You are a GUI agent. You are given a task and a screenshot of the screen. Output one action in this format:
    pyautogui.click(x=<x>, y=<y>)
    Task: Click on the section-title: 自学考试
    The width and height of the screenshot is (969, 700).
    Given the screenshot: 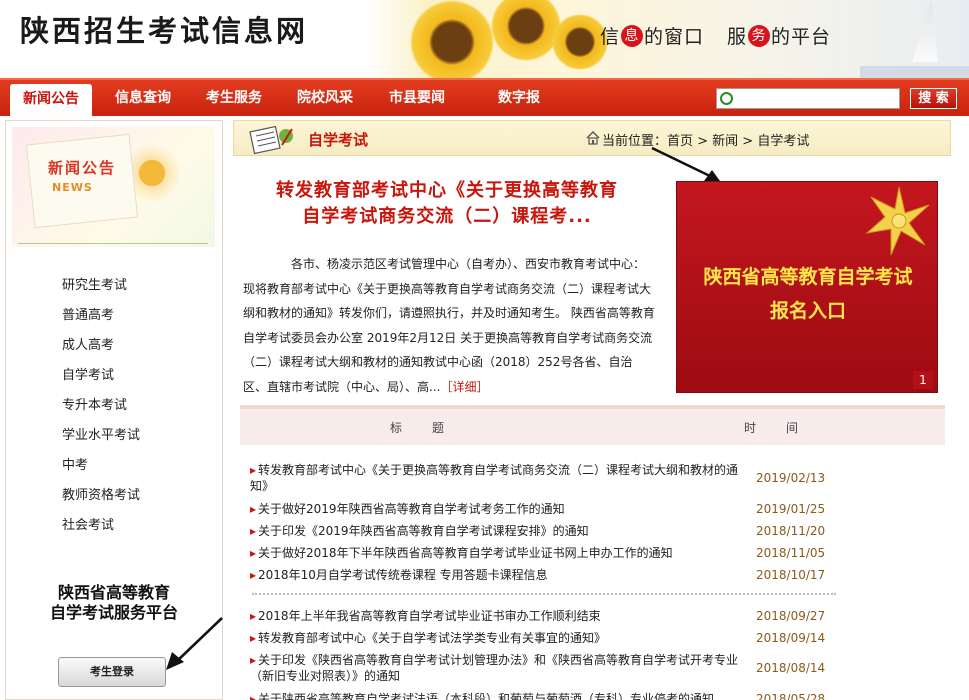 What is the action you would take?
    pyautogui.click(x=338, y=140)
    